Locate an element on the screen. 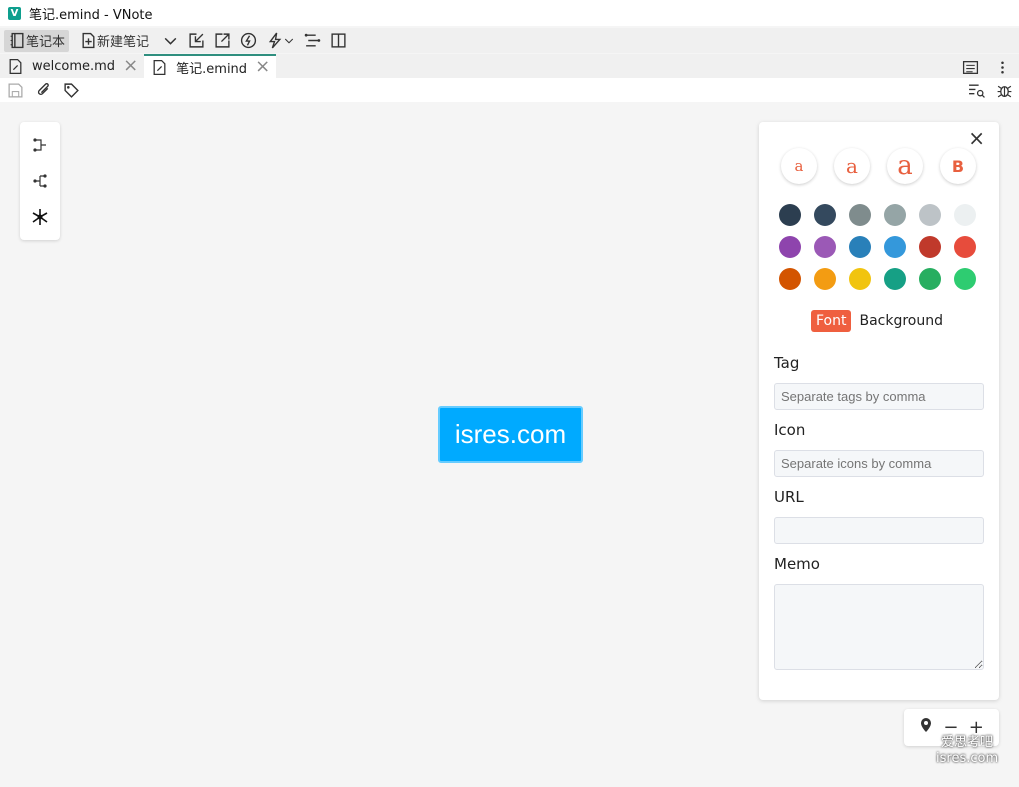 The image size is (1019, 787). new-note-label: 新建笔记 is located at coordinates (123, 42).